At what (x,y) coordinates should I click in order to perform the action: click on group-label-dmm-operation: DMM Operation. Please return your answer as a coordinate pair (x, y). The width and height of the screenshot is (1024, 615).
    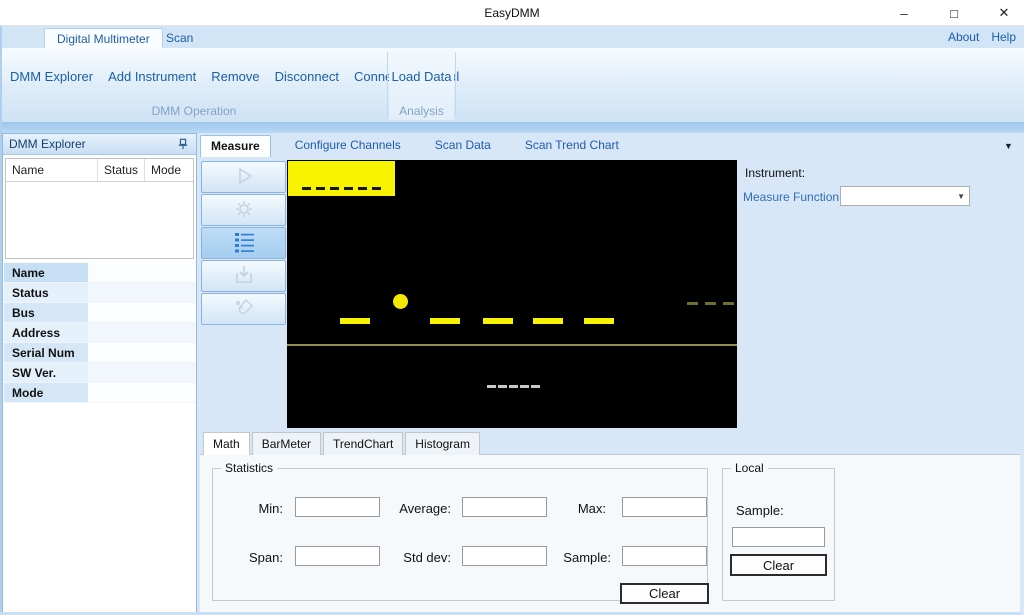
    Looking at the image, I should click on (194, 111).